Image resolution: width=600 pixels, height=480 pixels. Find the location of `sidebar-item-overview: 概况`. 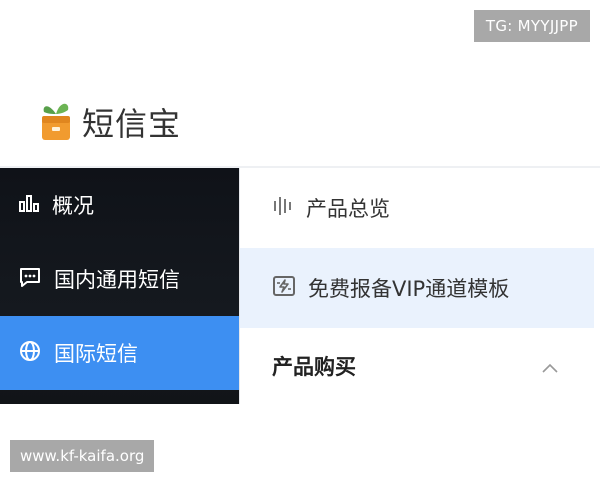

sidebar-item-overview: 概况 is located at coordinates (120, 205).